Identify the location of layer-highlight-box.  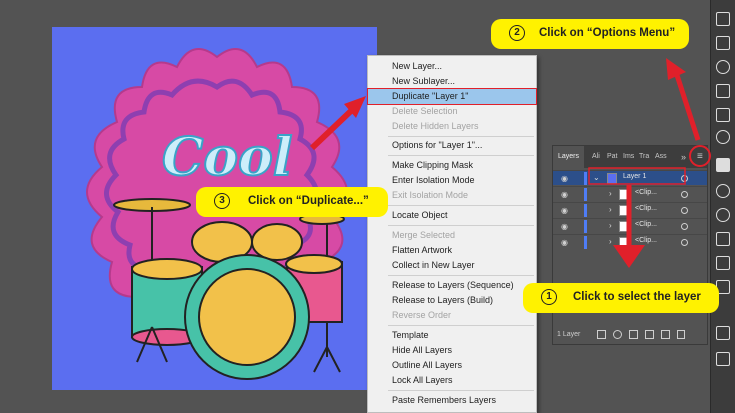
(637, 176).